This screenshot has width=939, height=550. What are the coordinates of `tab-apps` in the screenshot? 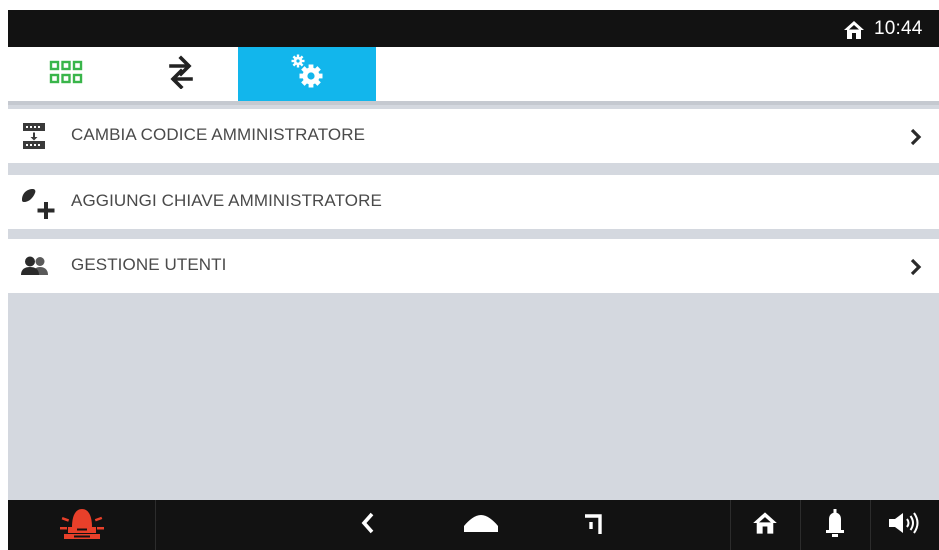 It's located at (65, 74).